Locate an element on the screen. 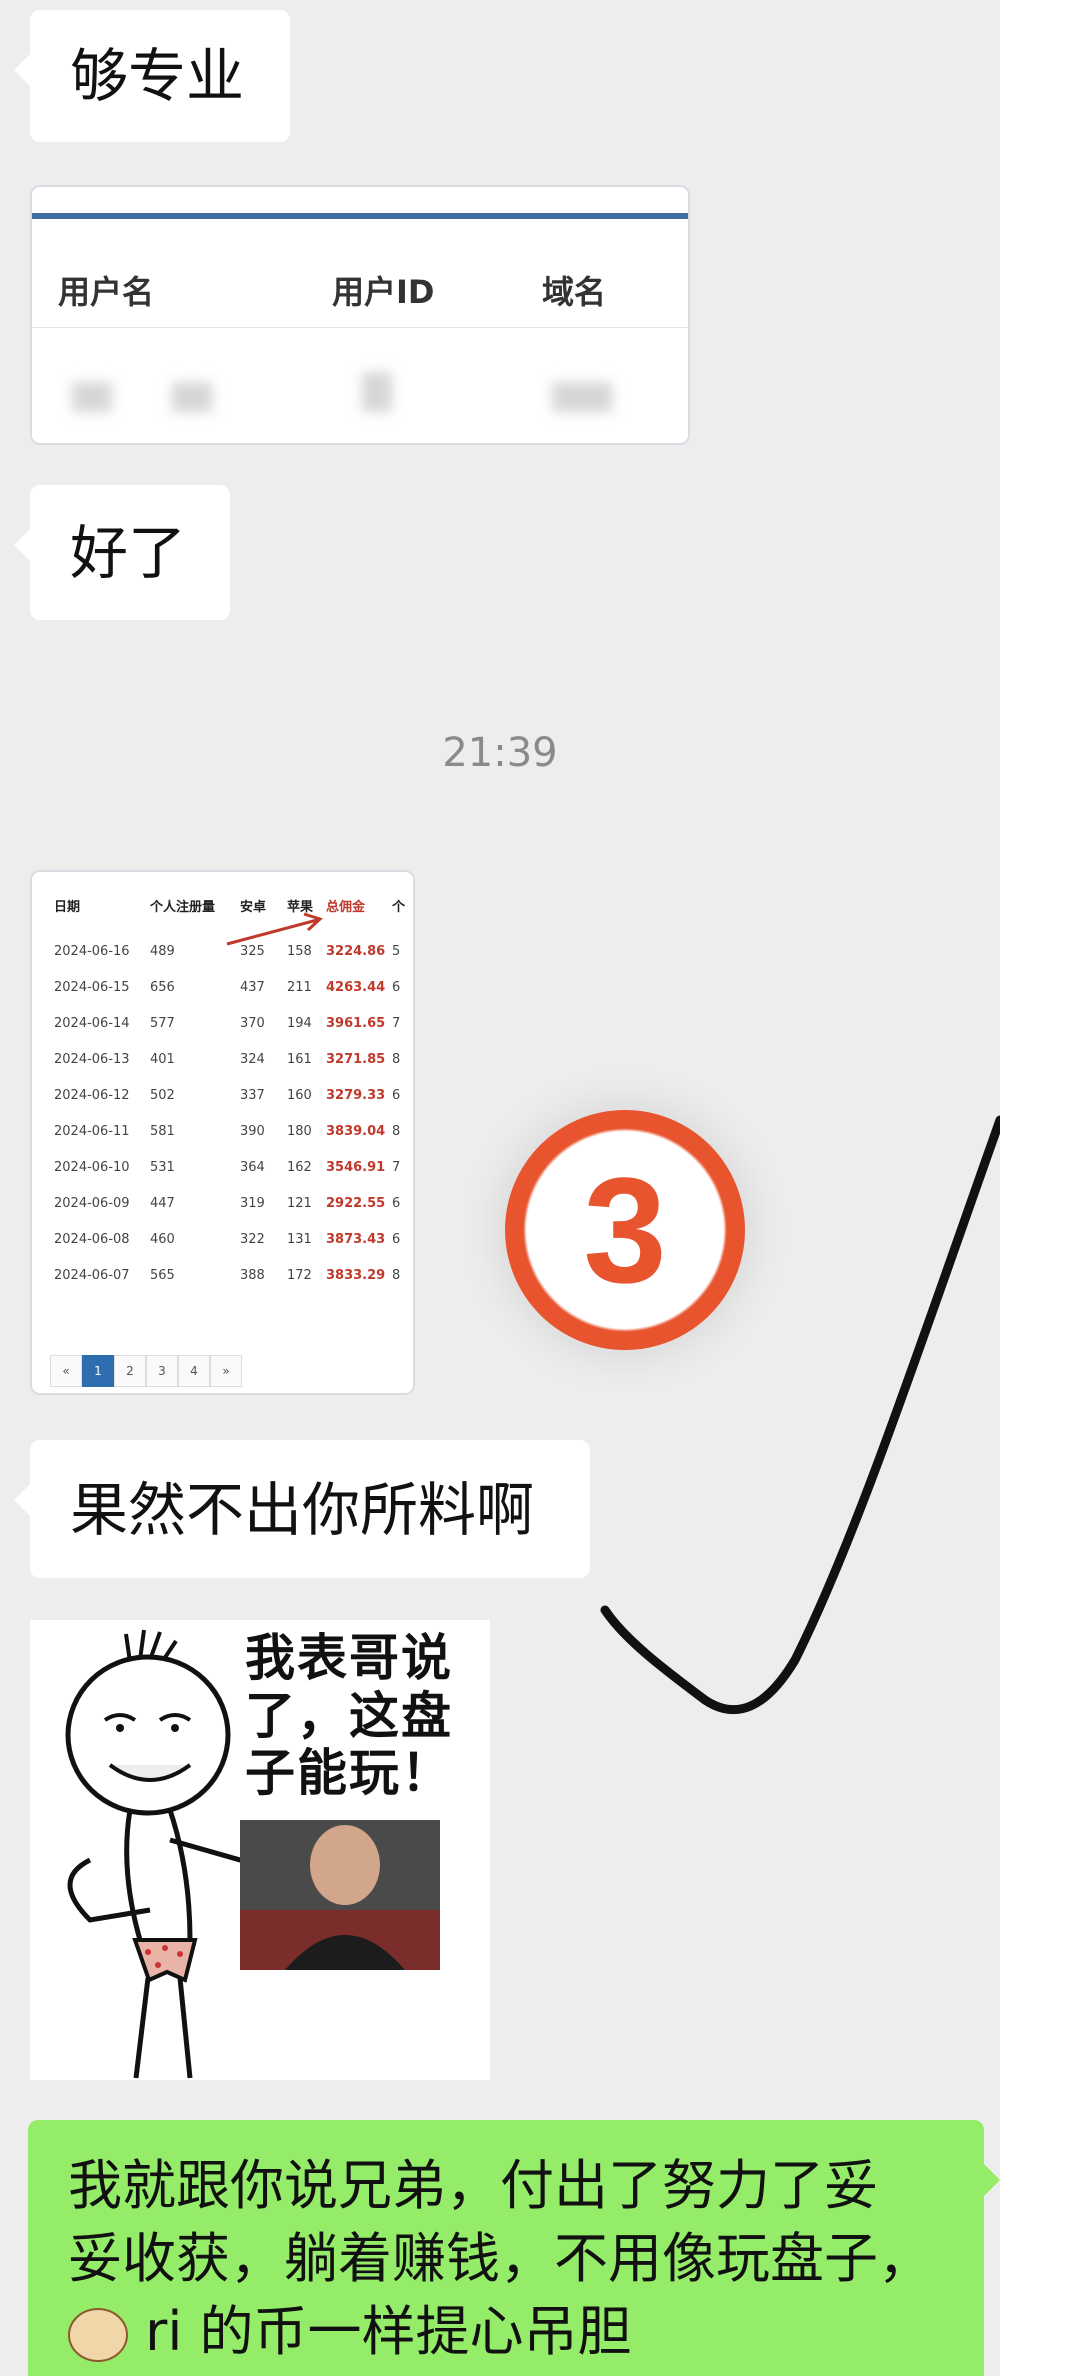  right-gutter is located at coordinates (1040, 1188).